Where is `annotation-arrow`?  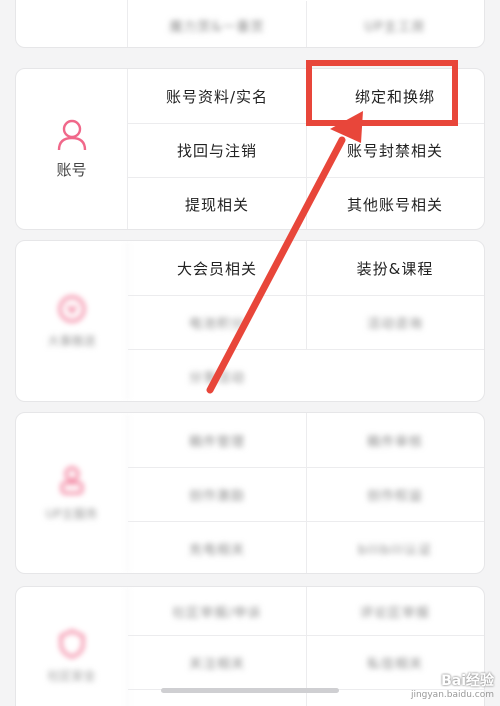 annotation-arrow is located at coordinates (284, 252).